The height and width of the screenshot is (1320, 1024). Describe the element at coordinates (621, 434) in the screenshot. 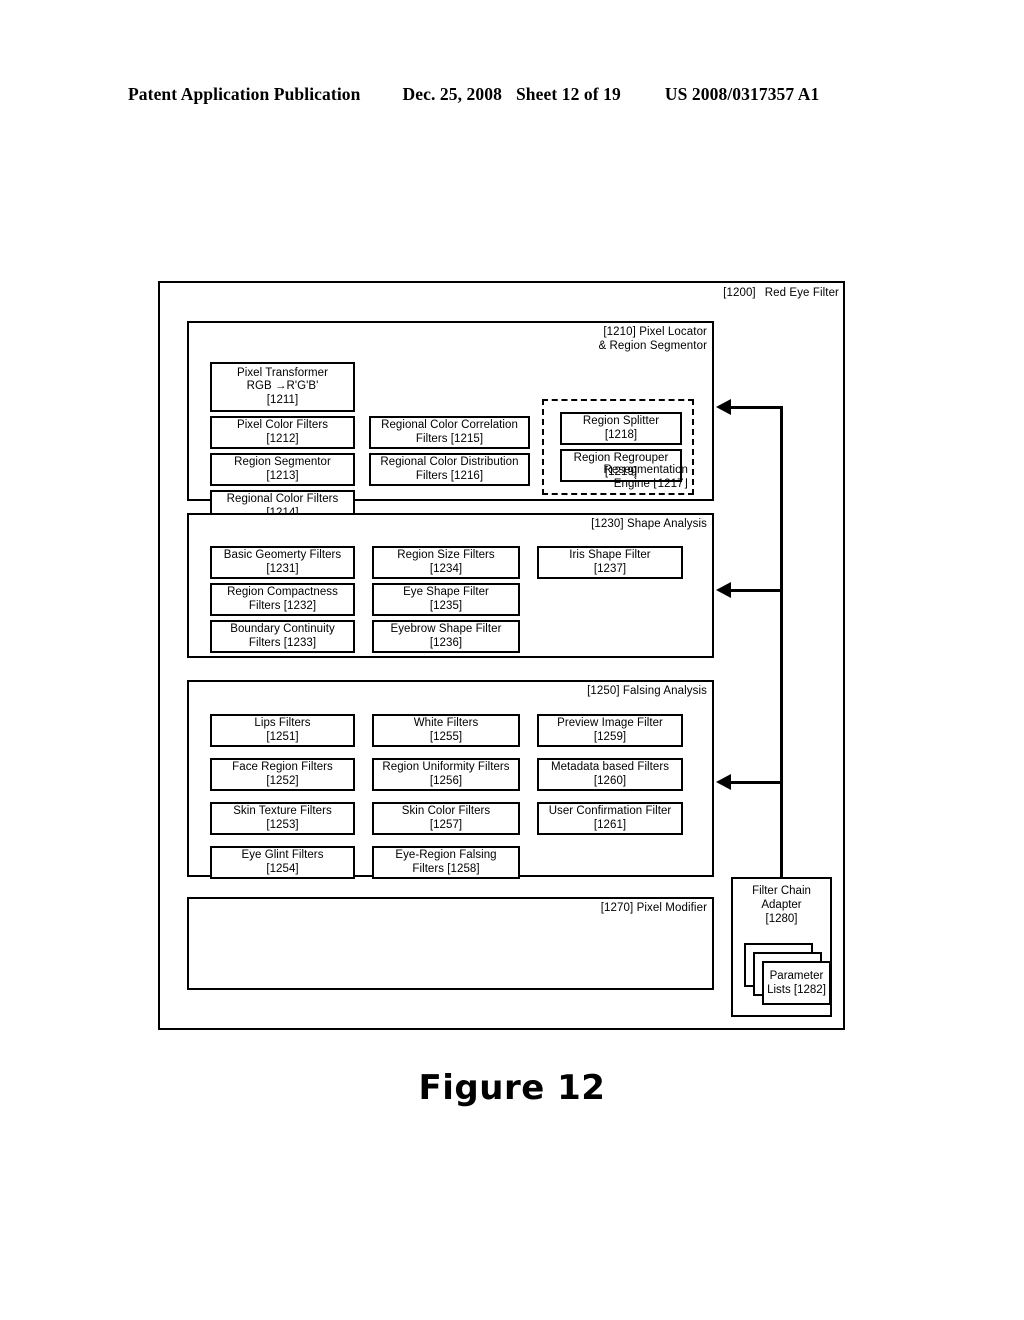

I see `box-line: [1218]` at that location.